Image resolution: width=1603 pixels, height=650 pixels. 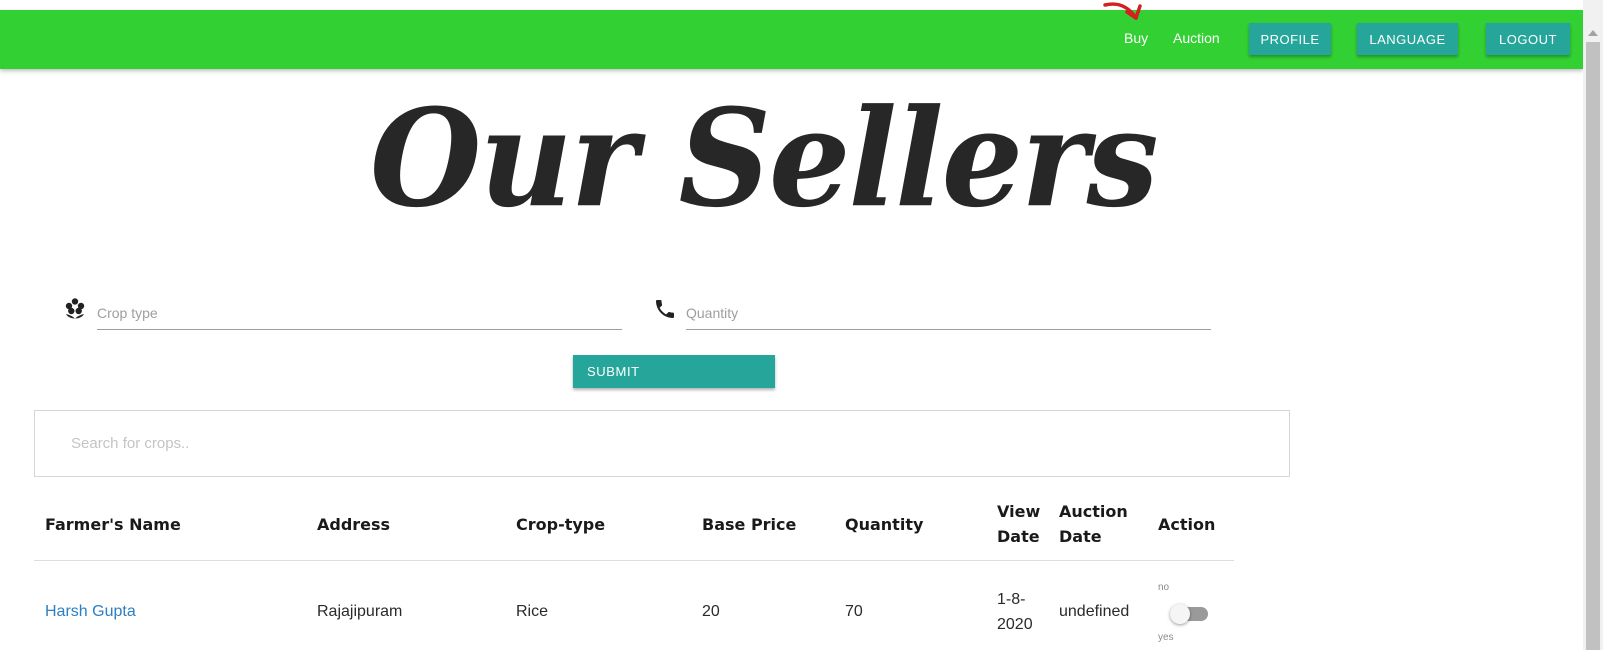 I want to click on search-input, so click(x=662, y=443).